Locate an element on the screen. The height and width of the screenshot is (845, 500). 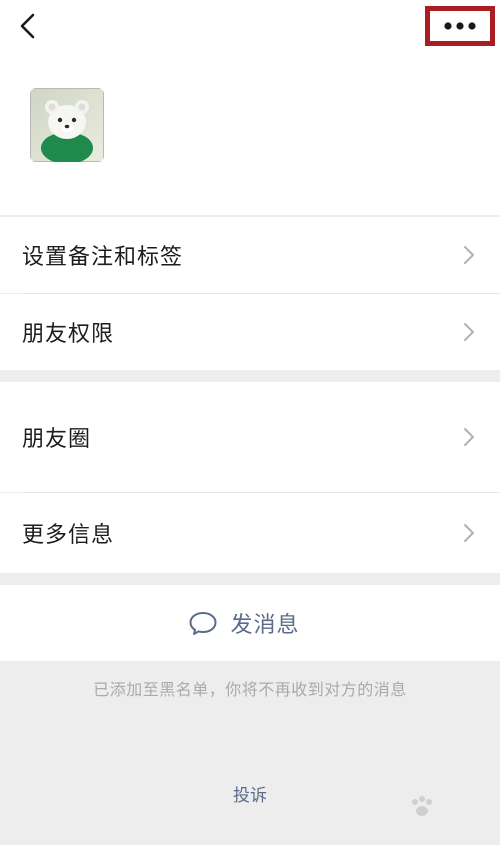
watermark-logo is located at coordinates (437, 812).